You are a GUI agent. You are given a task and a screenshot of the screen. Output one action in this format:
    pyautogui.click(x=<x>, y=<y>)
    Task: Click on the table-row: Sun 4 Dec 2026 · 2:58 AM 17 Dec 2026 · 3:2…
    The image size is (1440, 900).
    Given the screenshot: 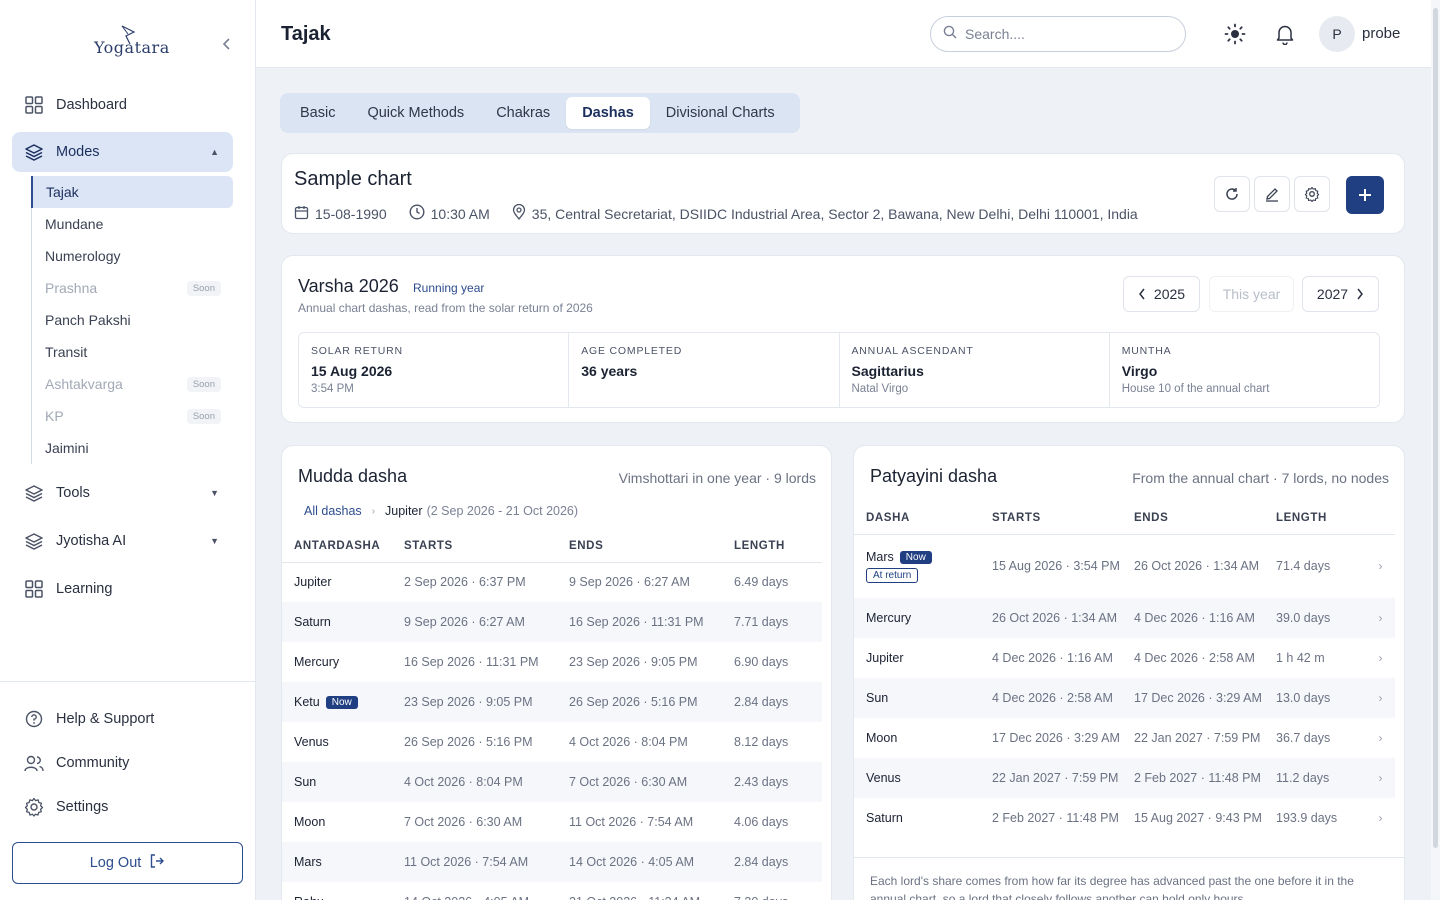 What is the action you would take?
    pyautogui.click(x=1124, y=698)
    